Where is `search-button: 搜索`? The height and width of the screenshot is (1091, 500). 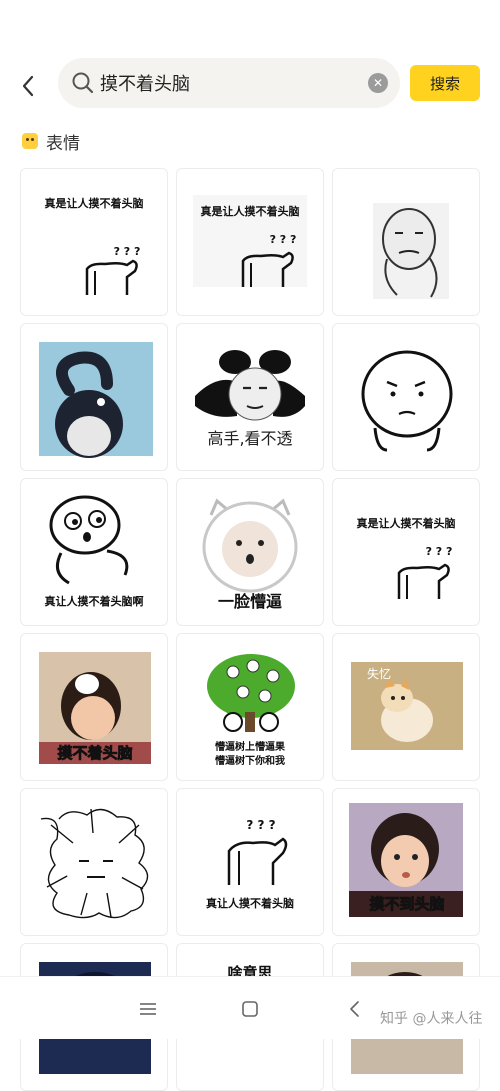
search-button: 搜索 is located at coordinates (445, 83).